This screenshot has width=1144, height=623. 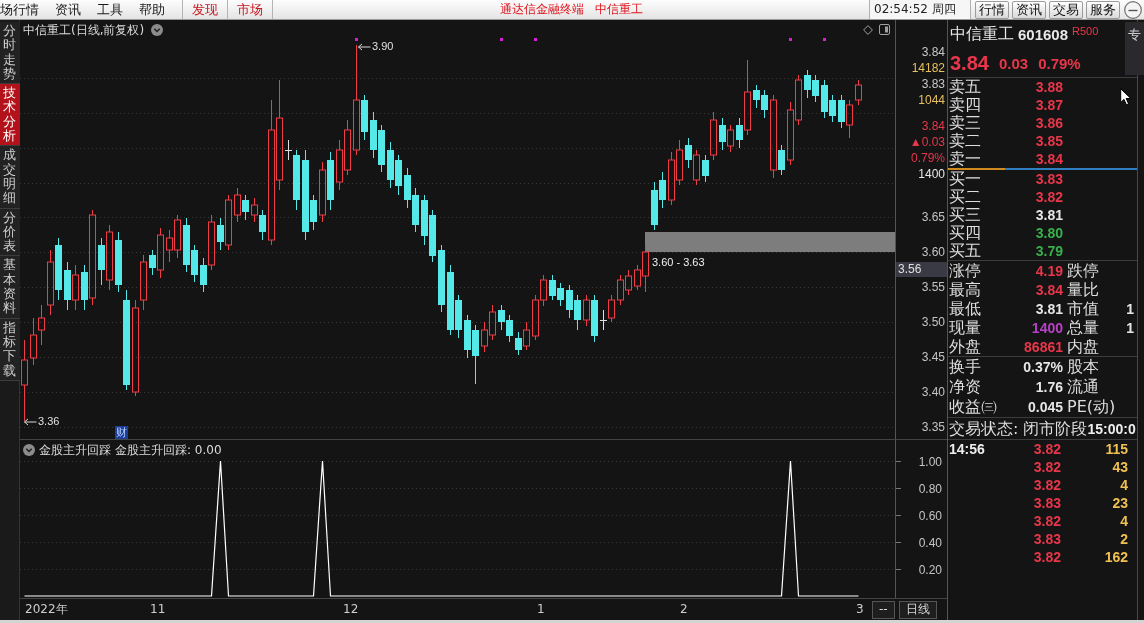 What do you see at coordinates (933, 322) in the screenshot?
I see `axis-label: 3.50` at bounding box center [933, 322].